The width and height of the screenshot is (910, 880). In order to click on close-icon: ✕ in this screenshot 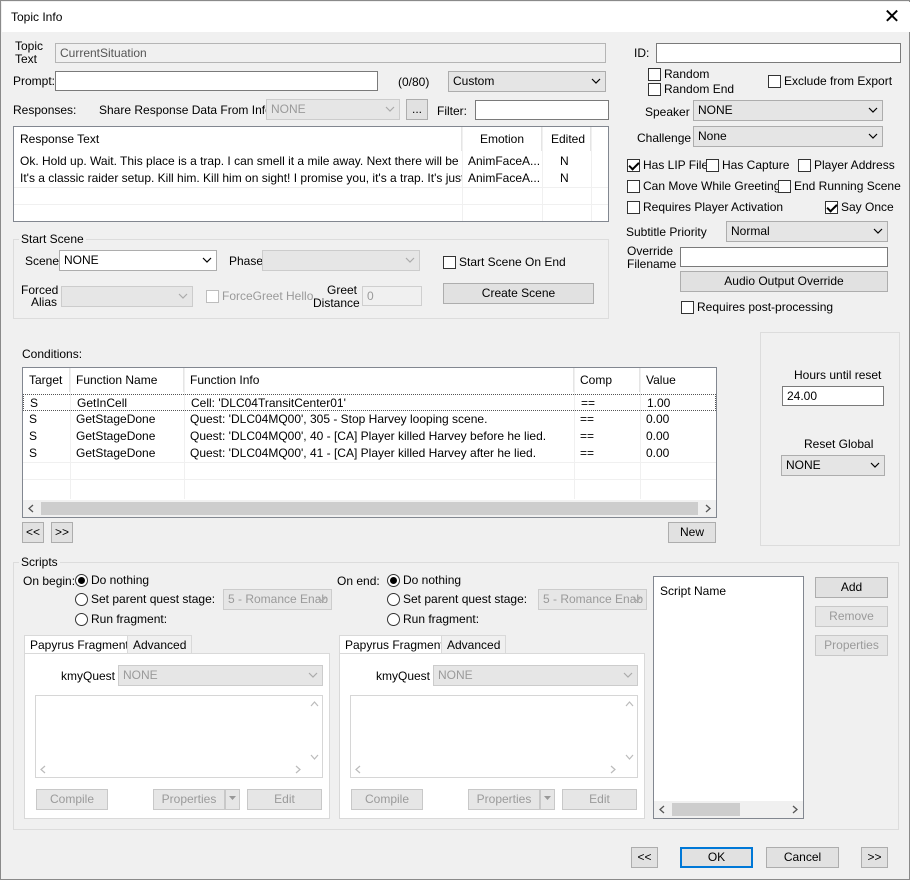, I will do `click(892, 17)`.